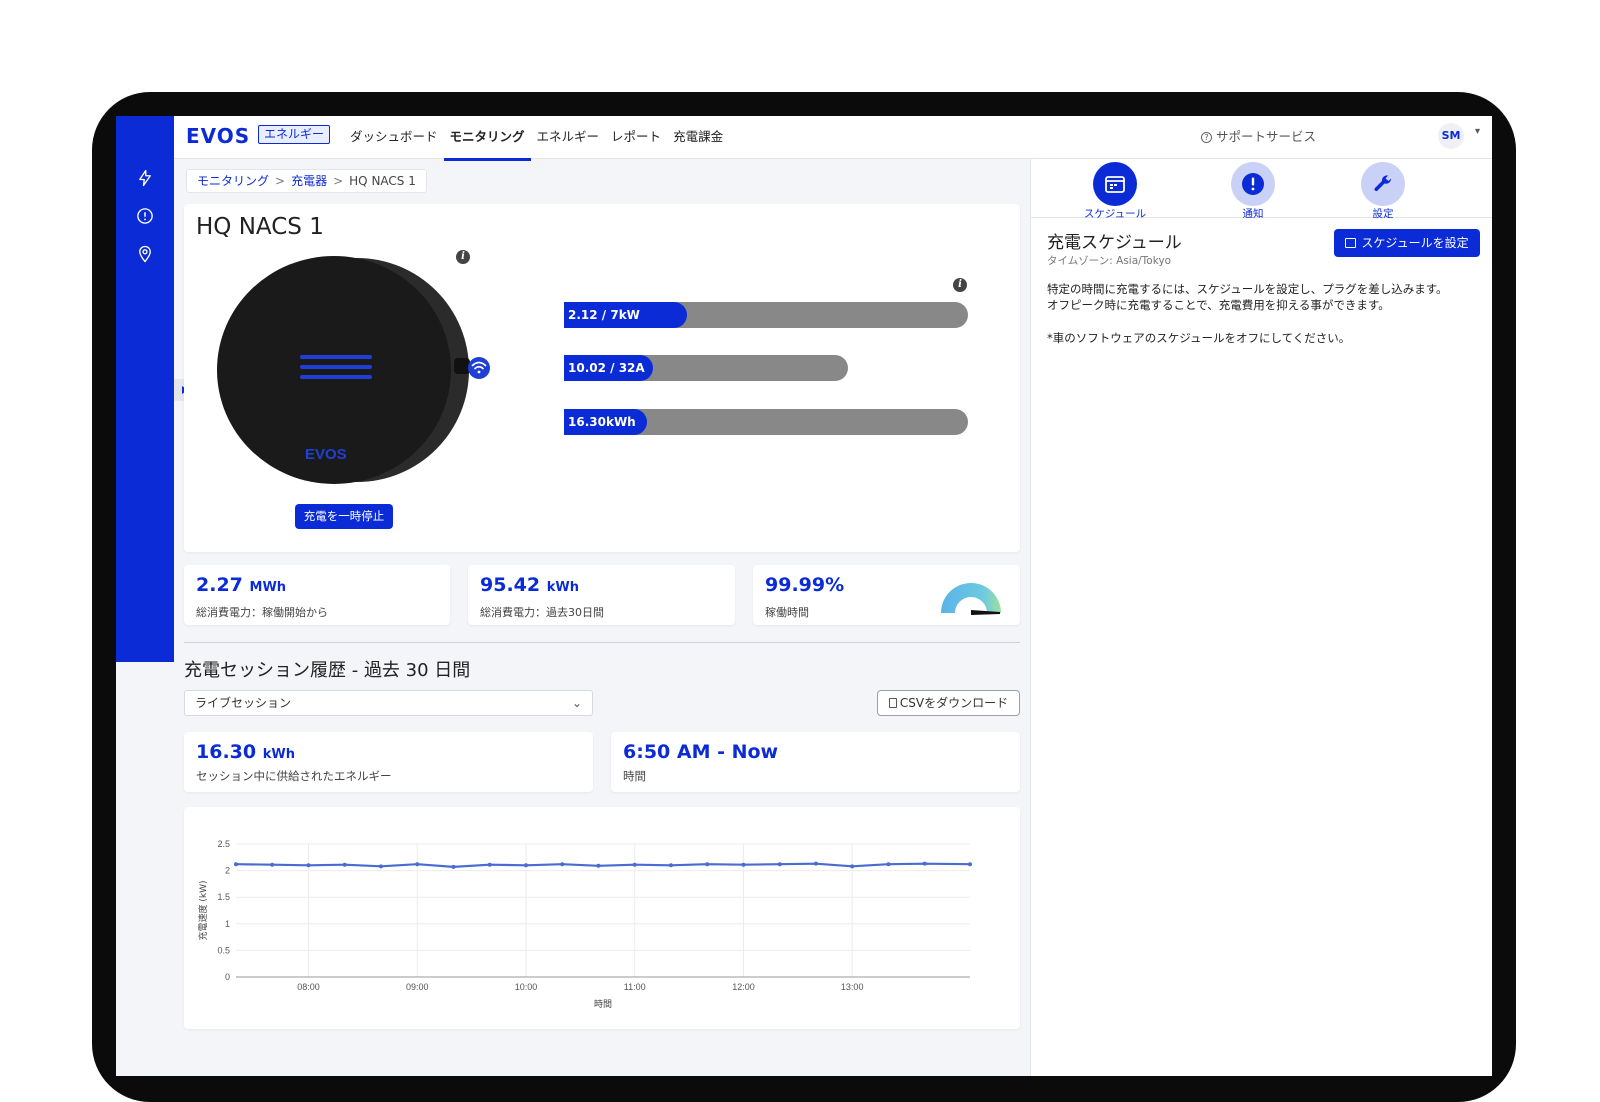 This screenshot has width=1600, height=1102. What do you see at coordinates (601, 595) in the screenshot?
I see `stat-card-30days: 95.42 kWh 総消費電力：過去30日間` at bounding box center [601, 595].